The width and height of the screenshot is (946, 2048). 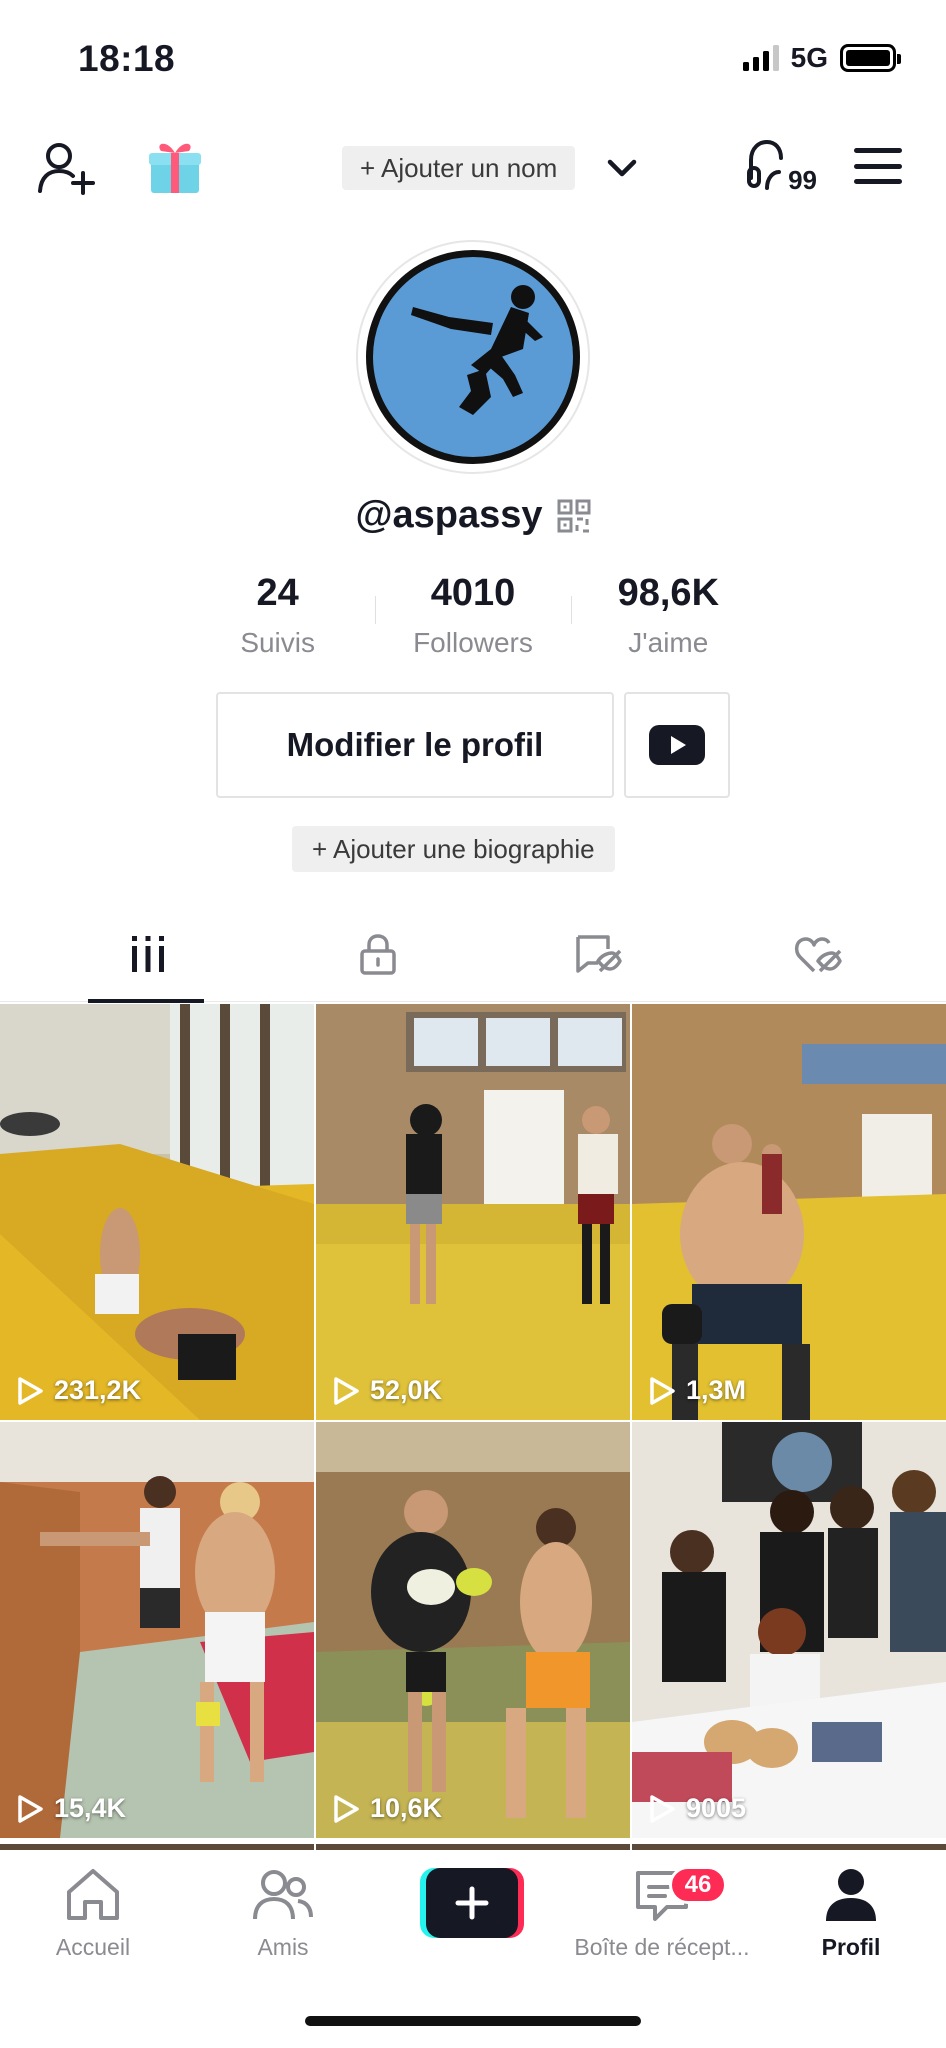 I want to click on view-count-value: 9005, so click(x=716, y=1808).